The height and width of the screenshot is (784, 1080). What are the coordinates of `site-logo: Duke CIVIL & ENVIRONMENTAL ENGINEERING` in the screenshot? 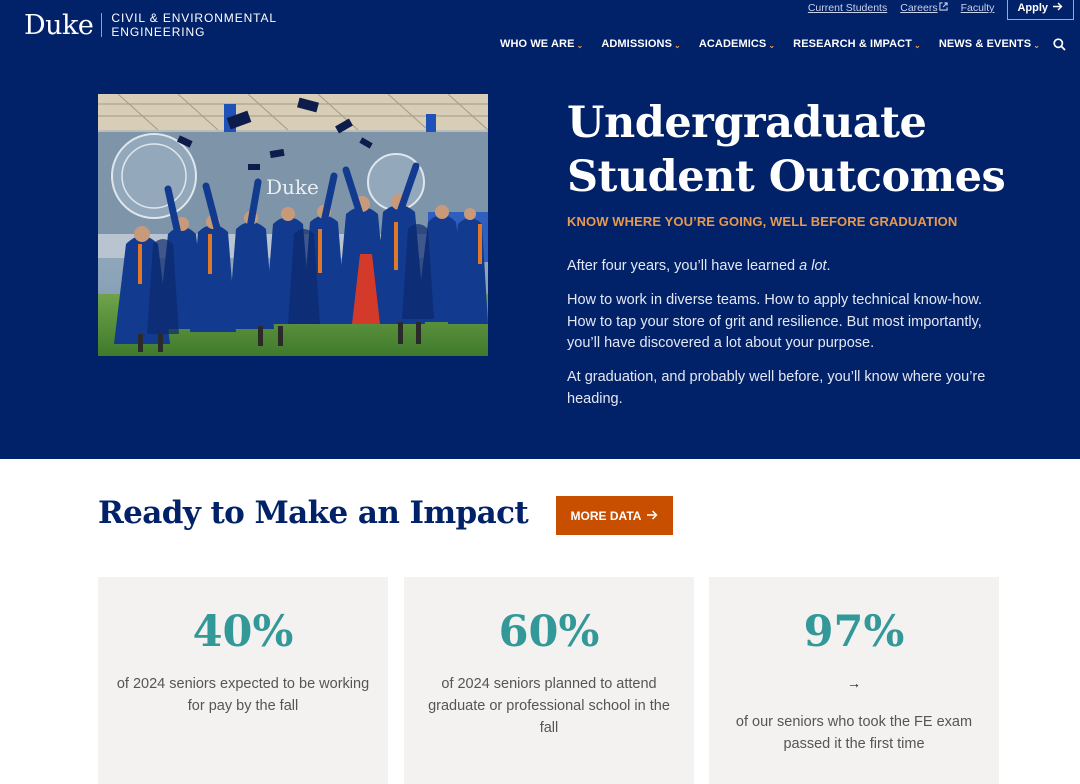 It's located at (150, 25).